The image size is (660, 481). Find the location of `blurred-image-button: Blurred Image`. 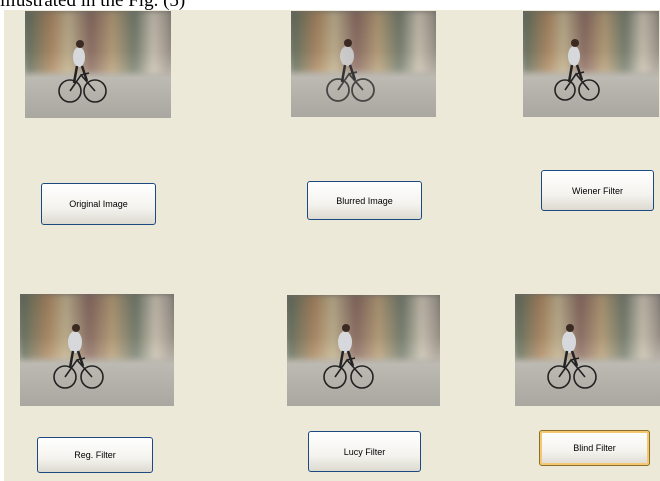

blurred-image-button: Blurred Image is located at coordinates (364, 200).